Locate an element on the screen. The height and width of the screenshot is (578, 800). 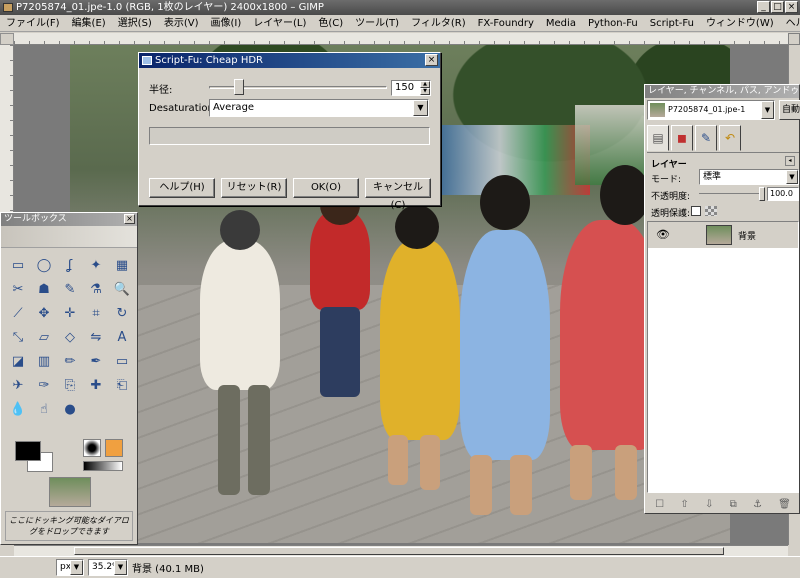
toolbox-close-button: × is located at coordinates (129, 219).